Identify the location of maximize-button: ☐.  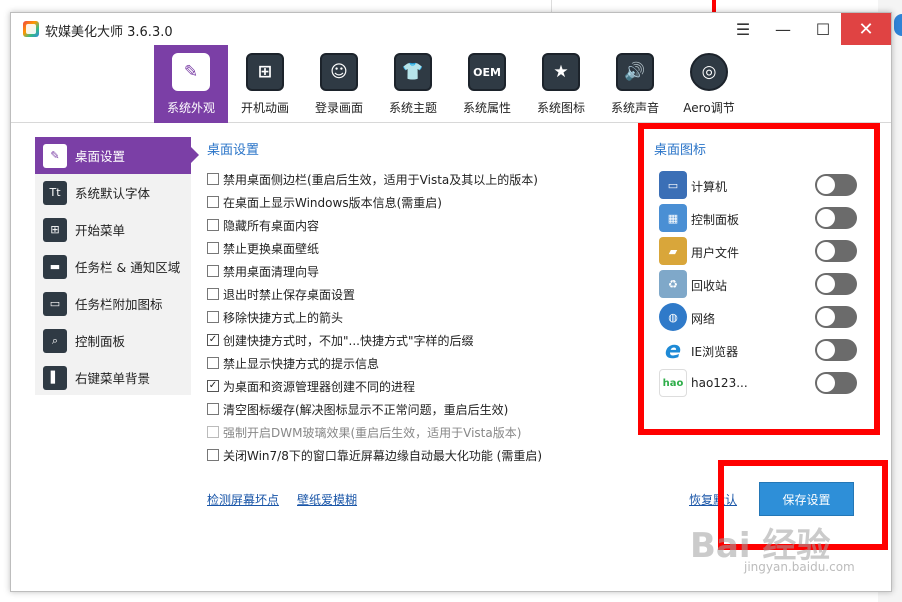
(823, 29).